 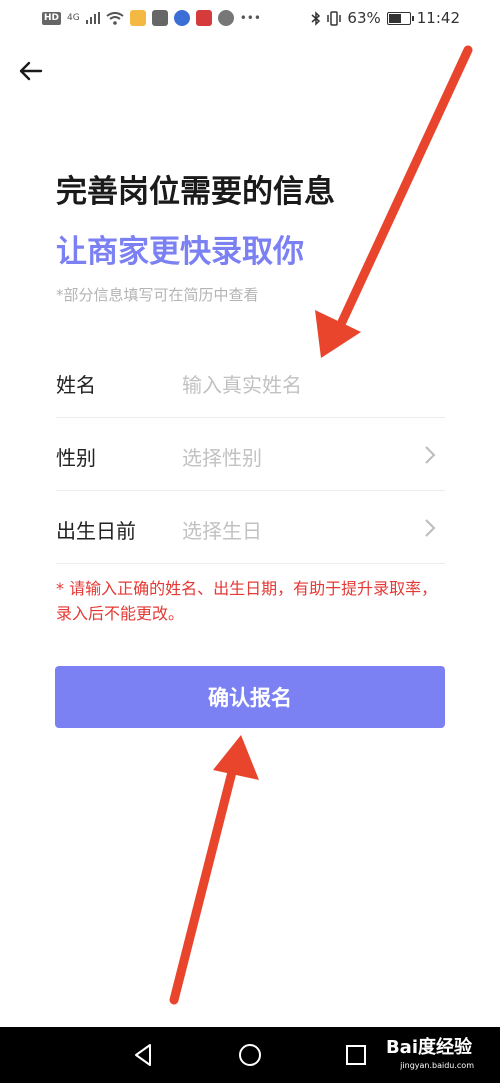 What do you see at coordinates (364, 18) in the screenshot?
I see `battery-percentage: 63%` at bounding box center [364, 18].